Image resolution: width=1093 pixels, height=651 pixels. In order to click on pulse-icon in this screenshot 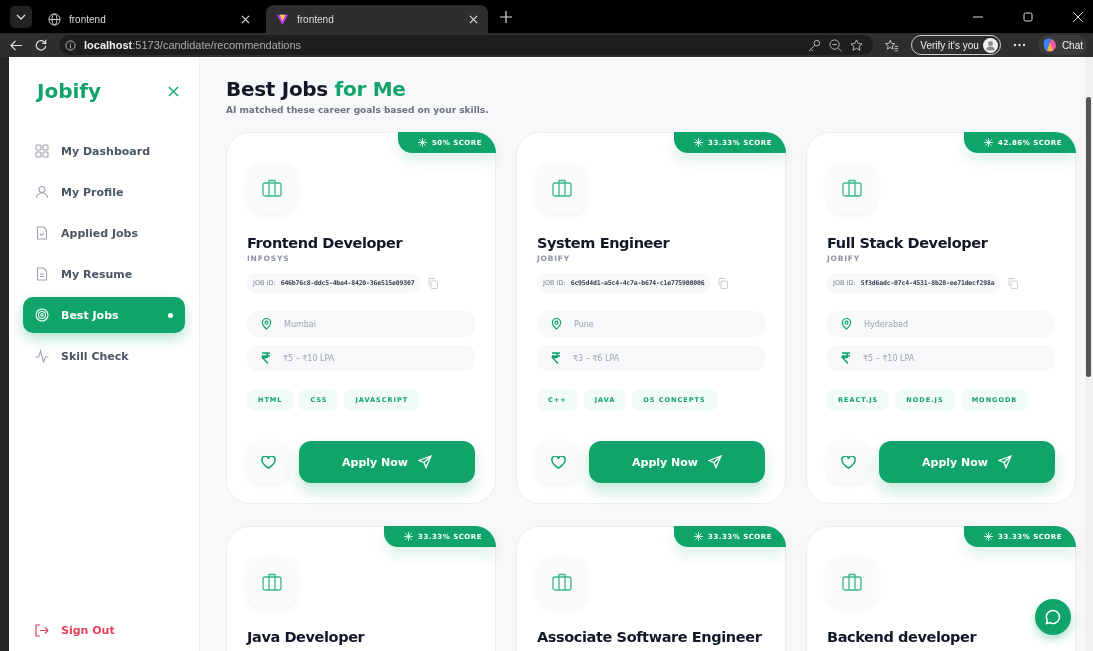, I will do `click(42, 356)`.